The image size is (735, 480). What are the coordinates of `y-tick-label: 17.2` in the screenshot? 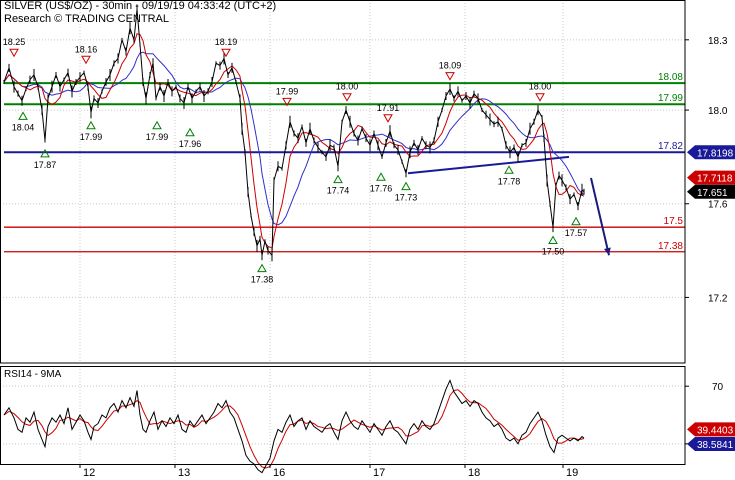 It's located at (718, 298).